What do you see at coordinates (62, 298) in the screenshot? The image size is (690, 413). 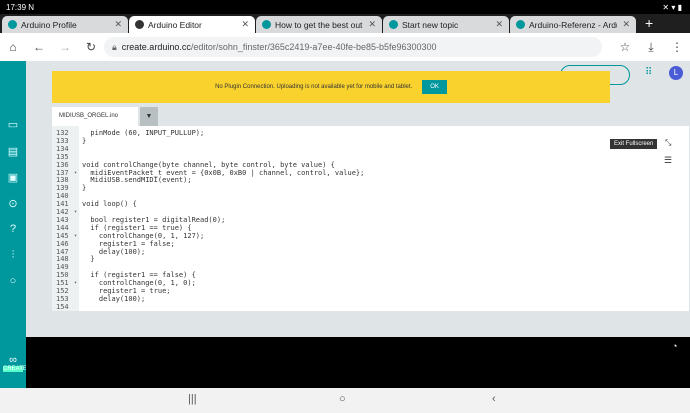 I see `line-number: 153` at bounding box center [62, 298].